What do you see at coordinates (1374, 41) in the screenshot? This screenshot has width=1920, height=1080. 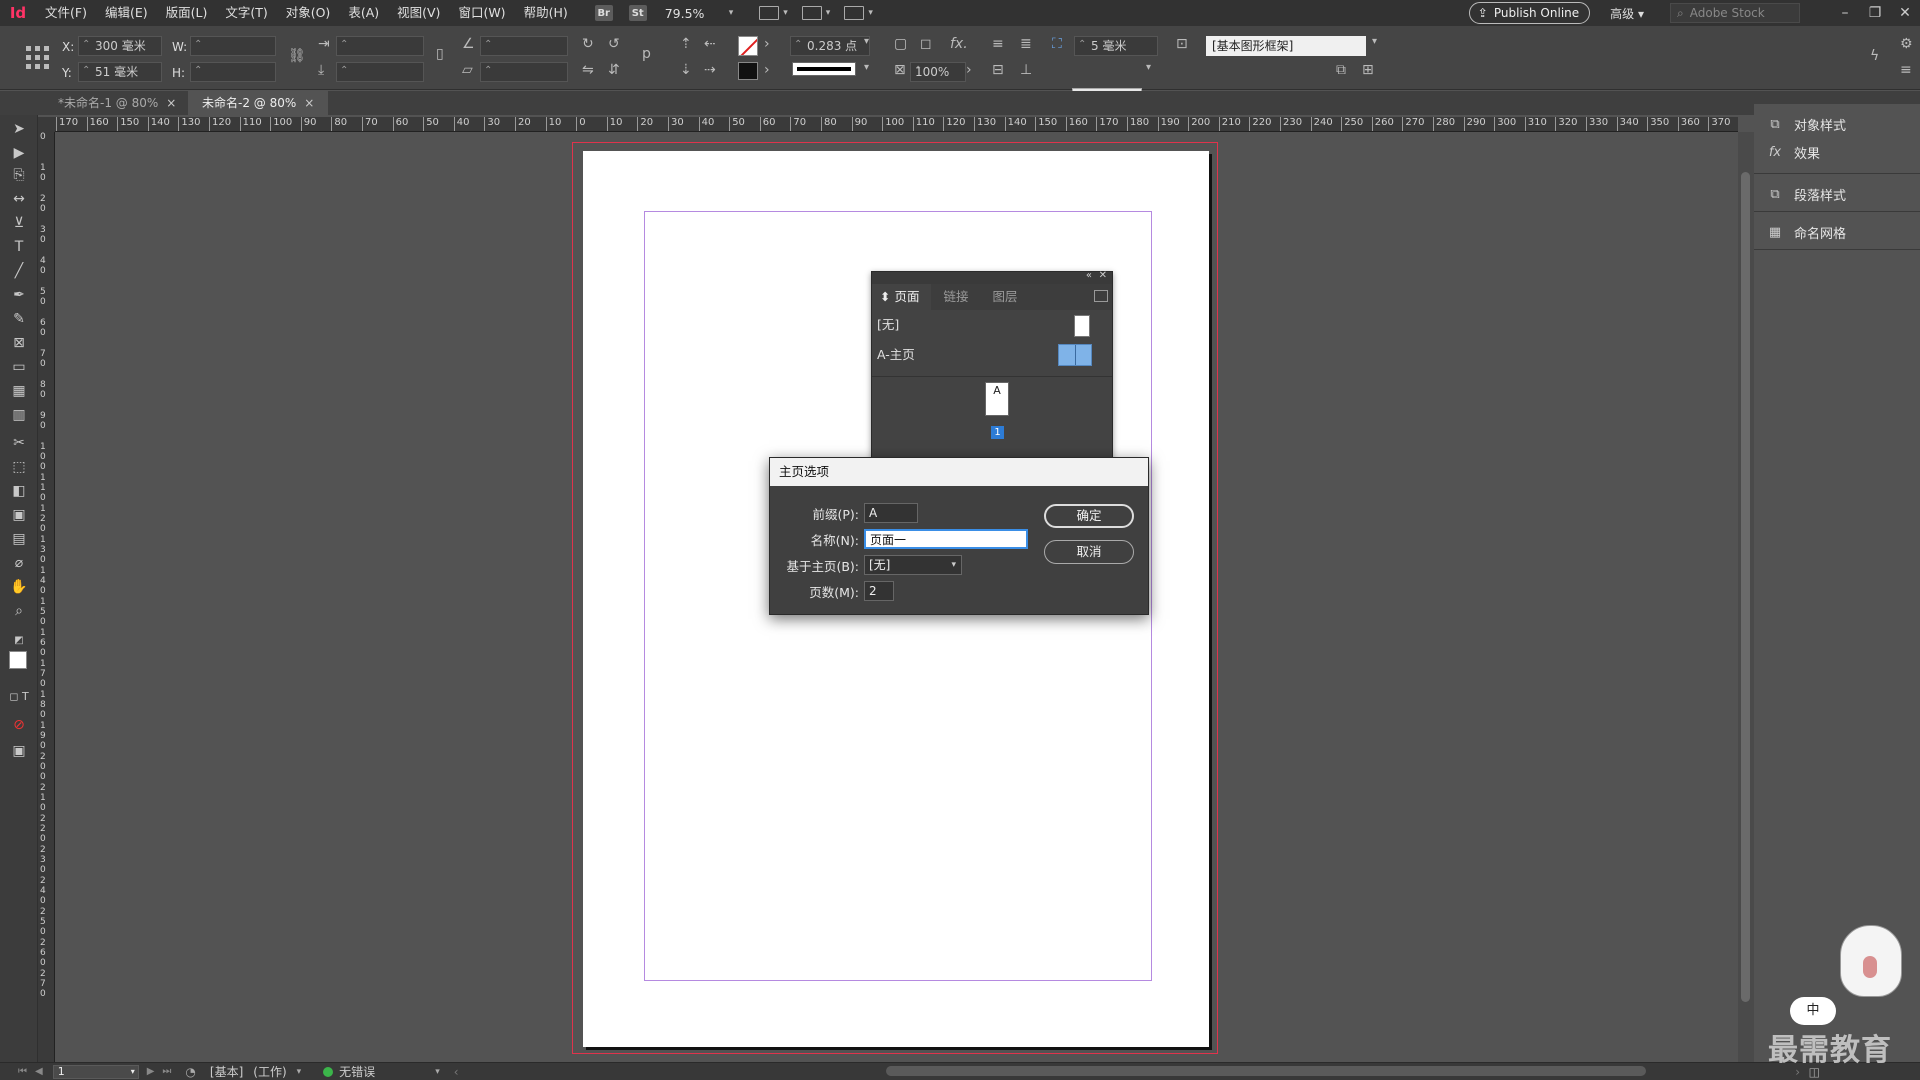 I see `object-style-dropdown-icon: ▾` at bounding box center [1374, 41].